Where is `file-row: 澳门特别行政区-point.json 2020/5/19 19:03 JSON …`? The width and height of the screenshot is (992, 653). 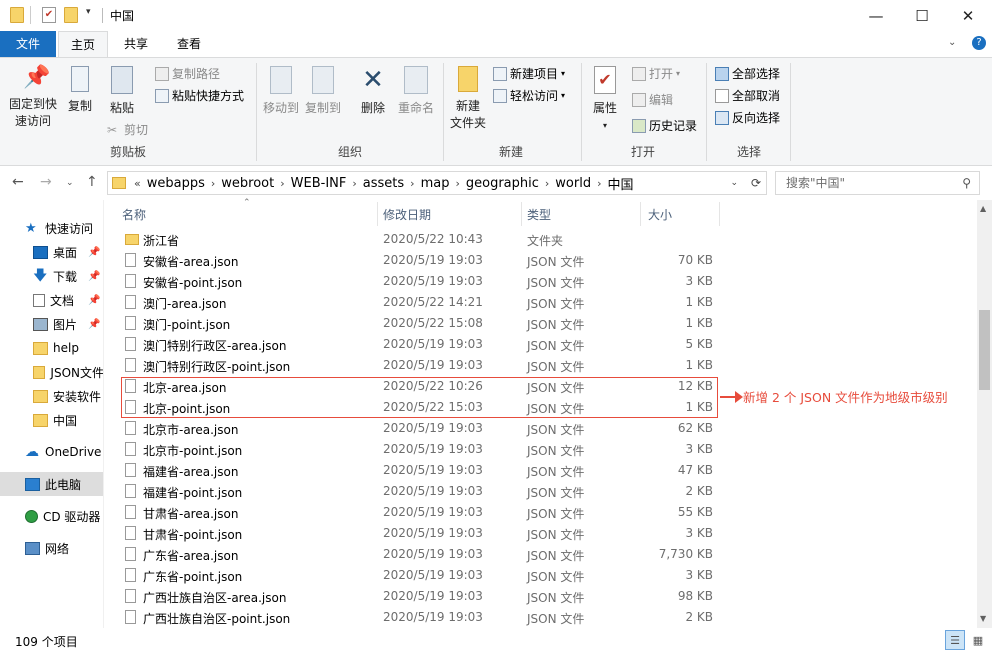
file-row: 澳门特别行政区-point.json 2020/5/19 19:03 JSON … is located at coordinates (541, 365).